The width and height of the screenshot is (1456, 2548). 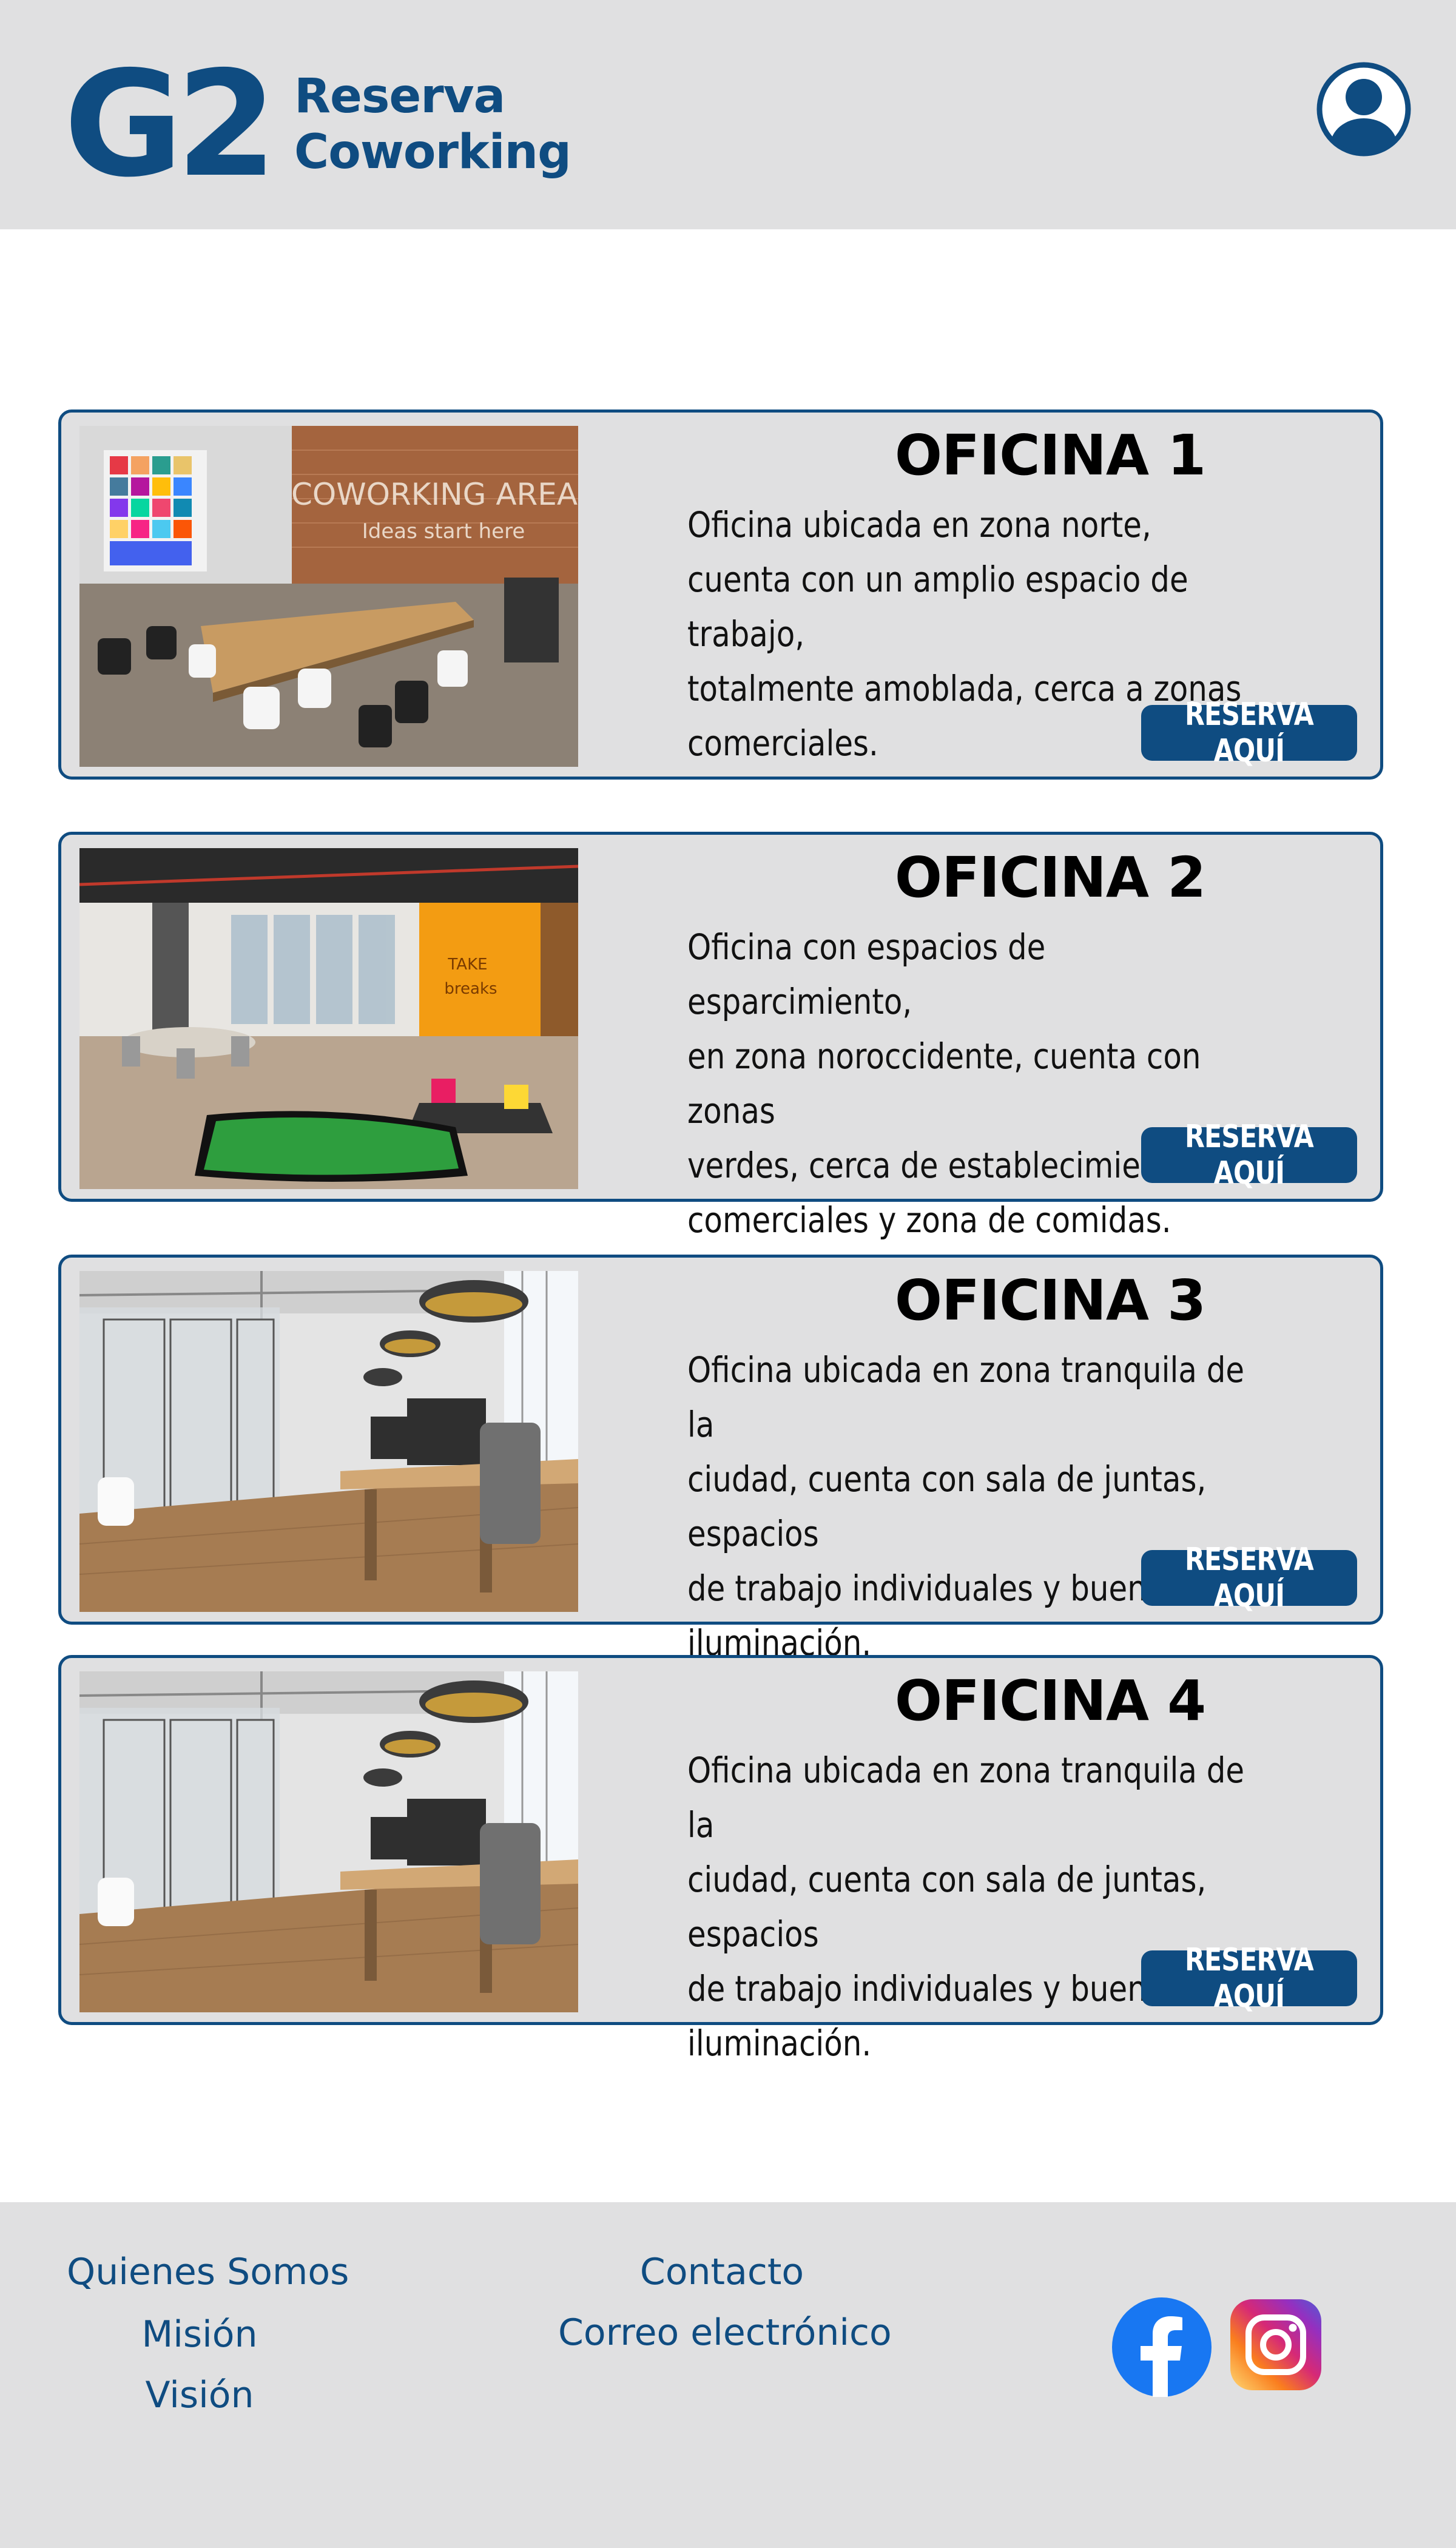 I want to click on reserve-button-1-label: RESERVA AQUÍ, so click(x=1249, y=732).